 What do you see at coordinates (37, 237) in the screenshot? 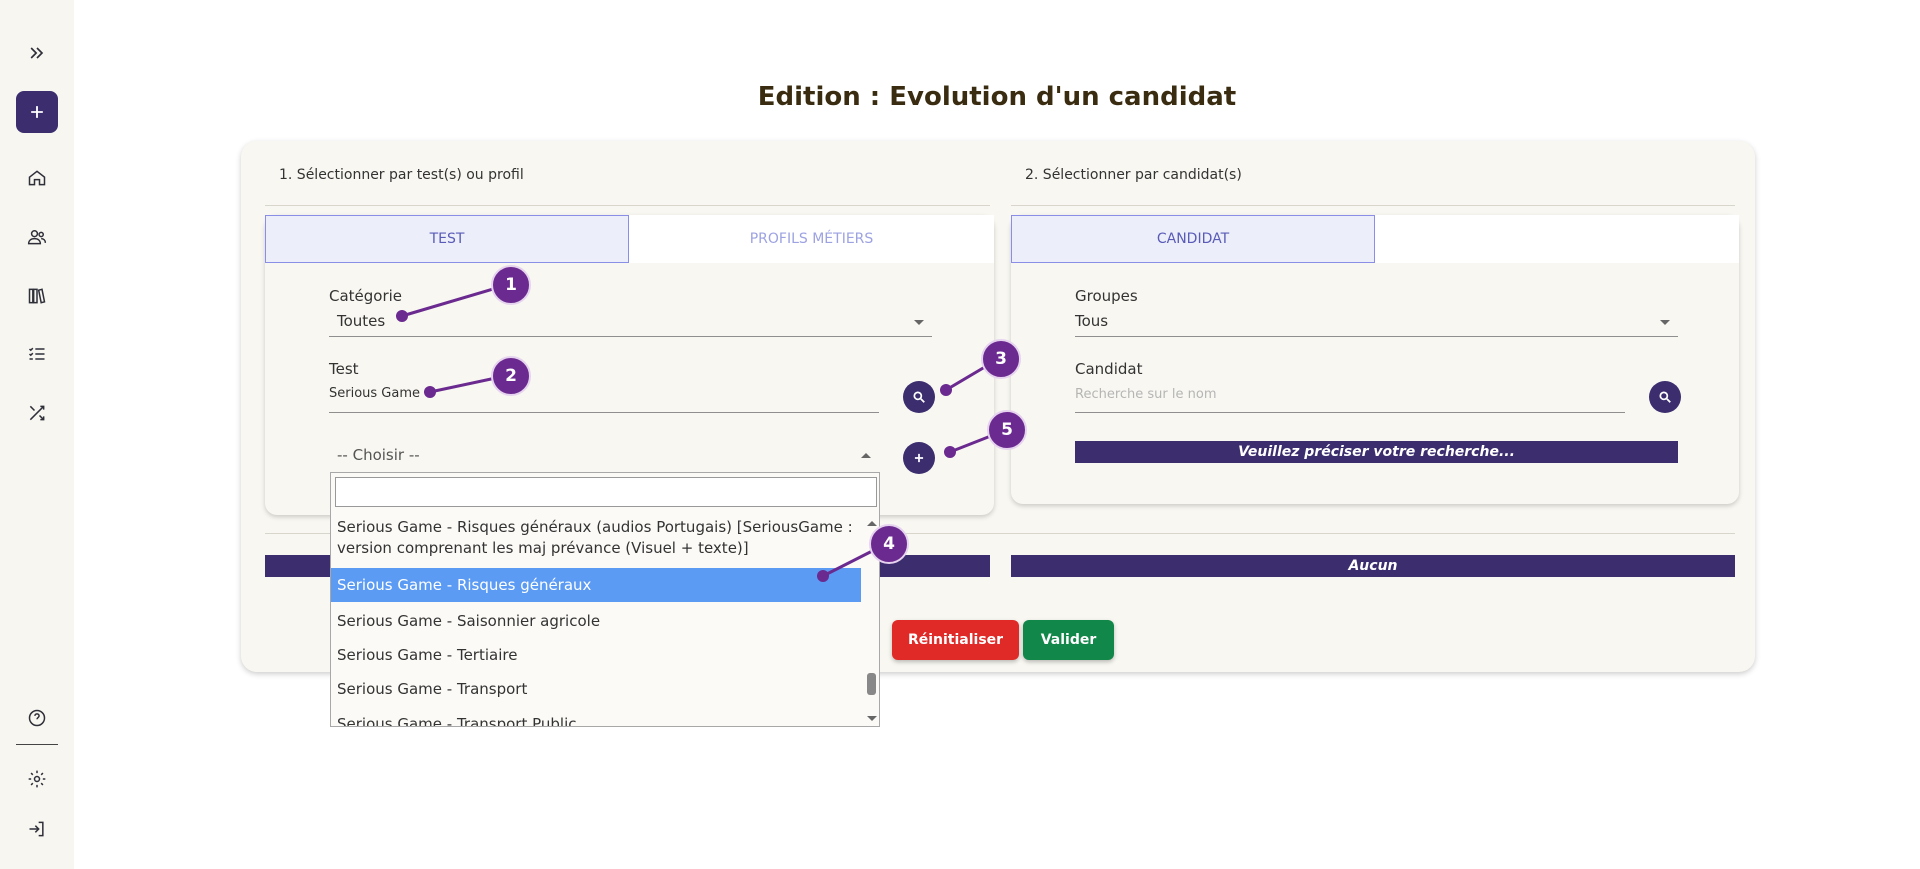
I see `users-icon` at bounding box center [37, 237].